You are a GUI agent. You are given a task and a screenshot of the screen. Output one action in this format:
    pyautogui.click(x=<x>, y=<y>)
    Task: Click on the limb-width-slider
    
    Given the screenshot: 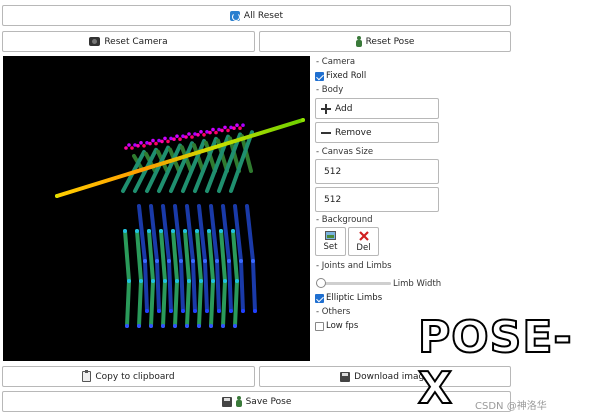 What is the action you would take?
    pyautogui.click(x=354, y=283)
    